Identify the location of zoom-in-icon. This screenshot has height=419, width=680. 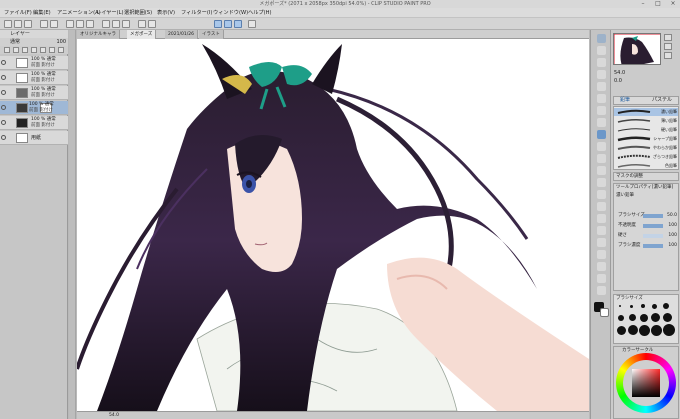
(668, 37).